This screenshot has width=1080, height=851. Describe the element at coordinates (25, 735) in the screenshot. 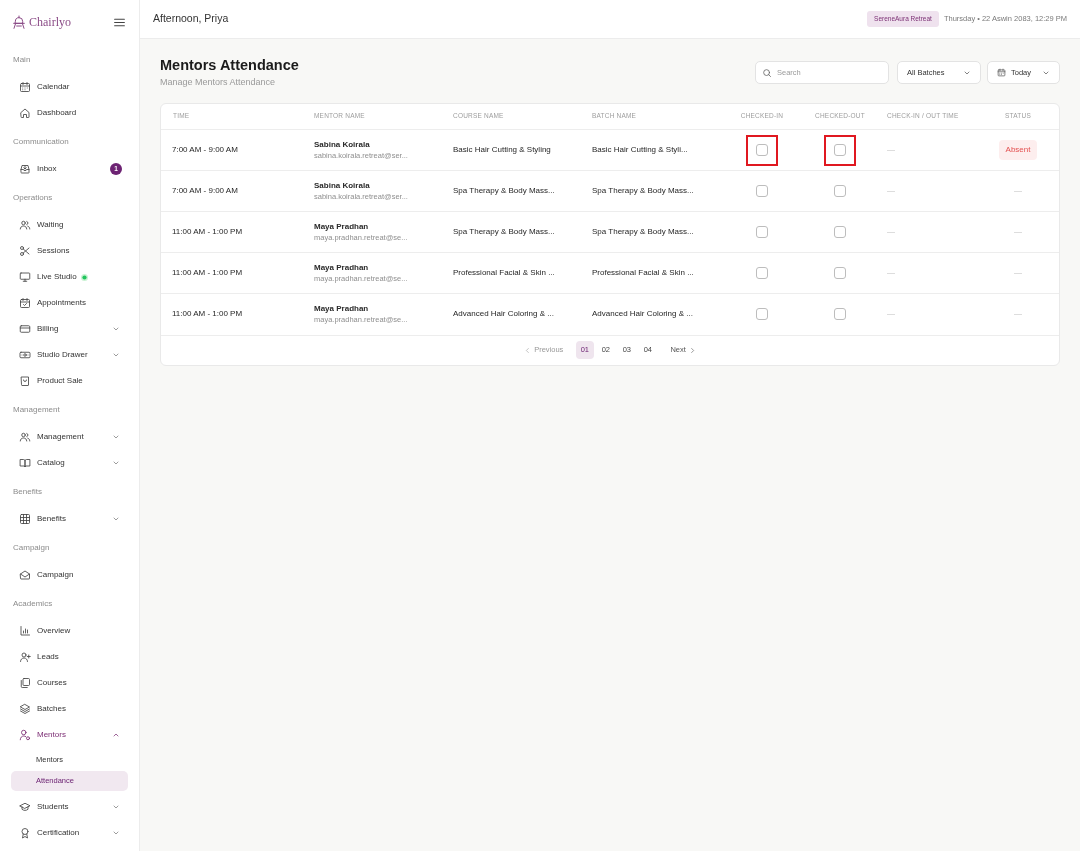

I see `person-circle-icon` at that location.